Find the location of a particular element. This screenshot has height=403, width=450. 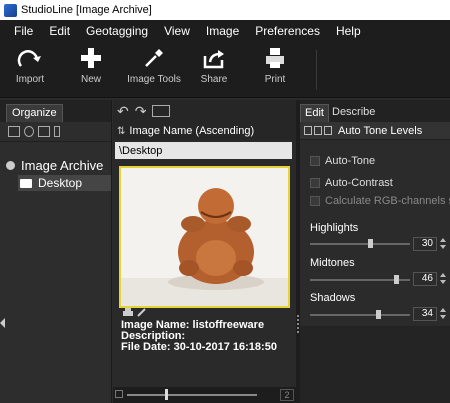

path-field: \Desktop is located at coordinates (203, 150).